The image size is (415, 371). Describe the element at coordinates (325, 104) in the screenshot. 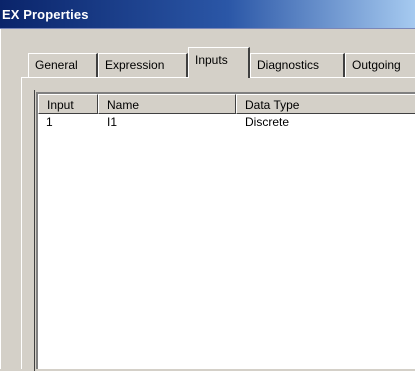

I see `column-header-data-type: Data Type` at that location.